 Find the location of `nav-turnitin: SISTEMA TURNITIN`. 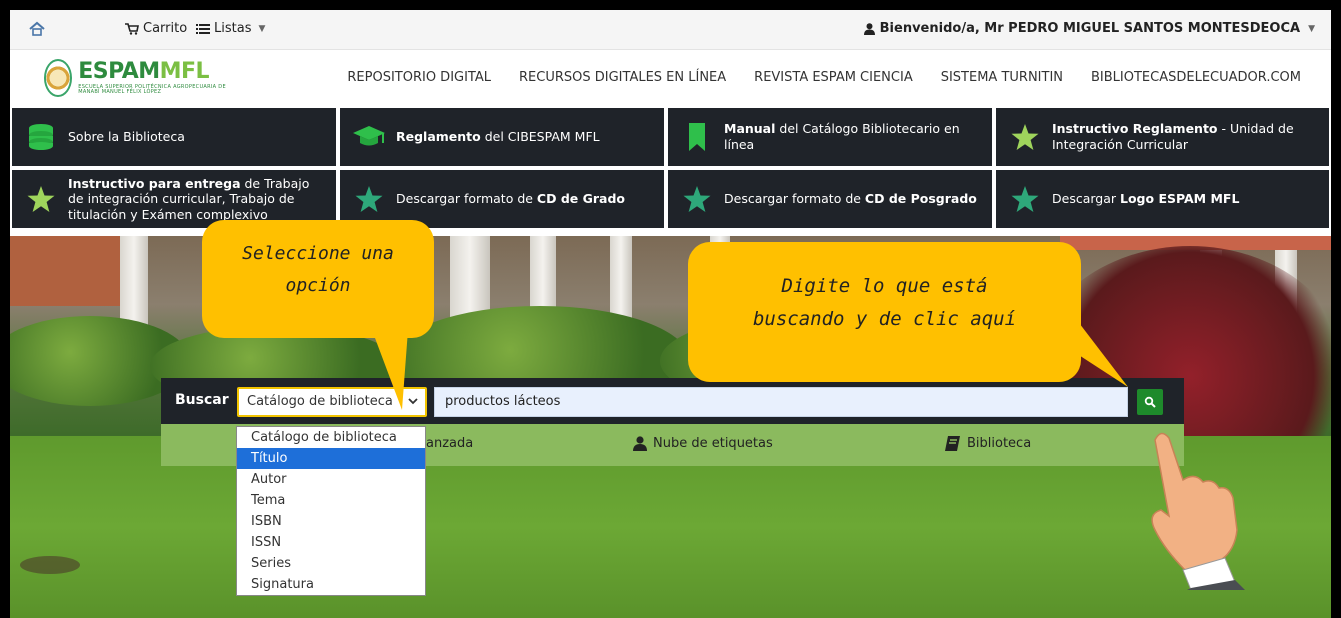

nav-turnitin: SISTEMA TURNITIN is located at coordinates (1002, 77).